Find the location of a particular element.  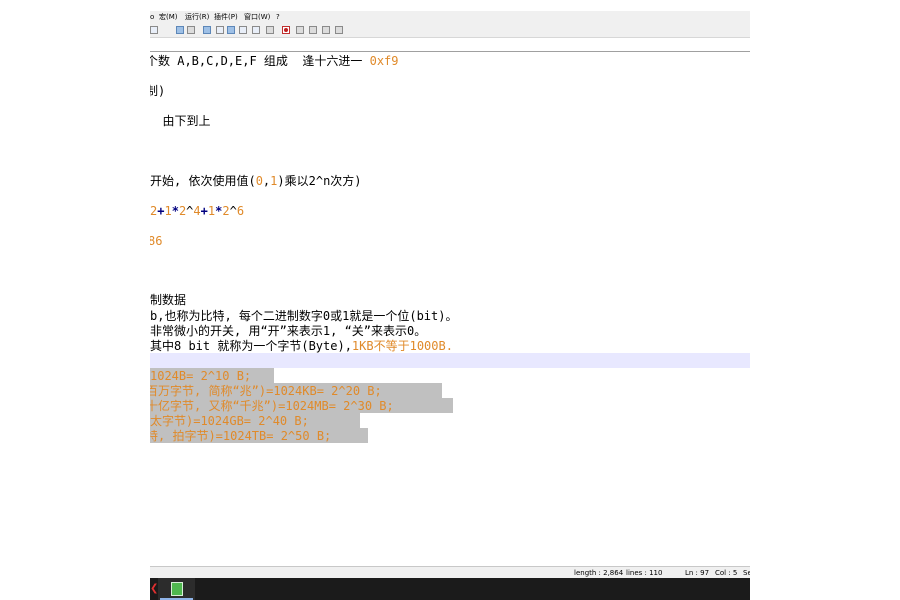

wrap-icon is located at coordinates (180, 30).